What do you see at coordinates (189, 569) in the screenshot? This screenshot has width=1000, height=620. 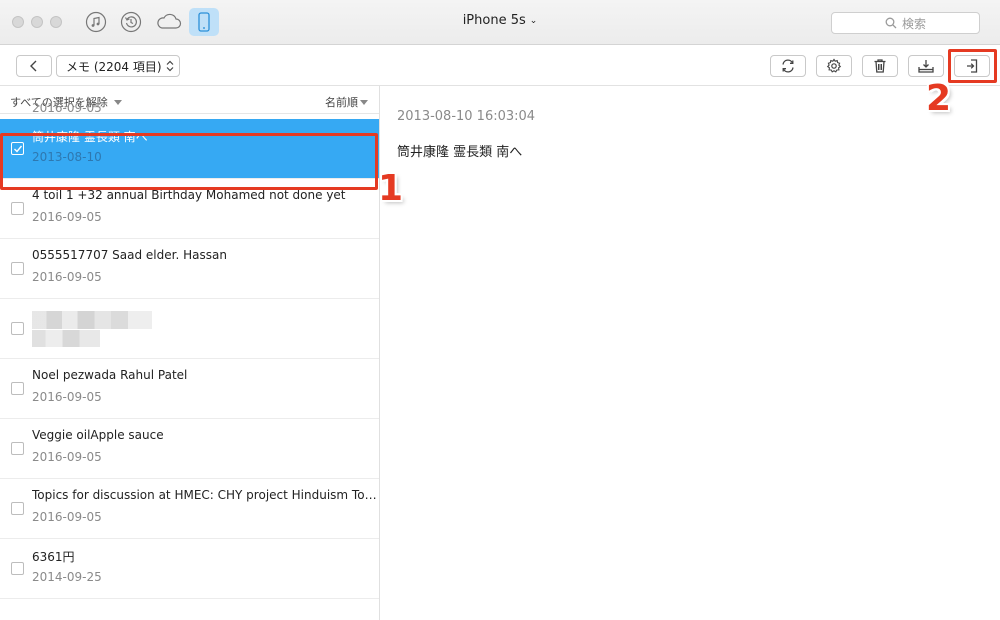 I see `list-item: 6361円 2014-09-25` at bounding box center [189, 569].